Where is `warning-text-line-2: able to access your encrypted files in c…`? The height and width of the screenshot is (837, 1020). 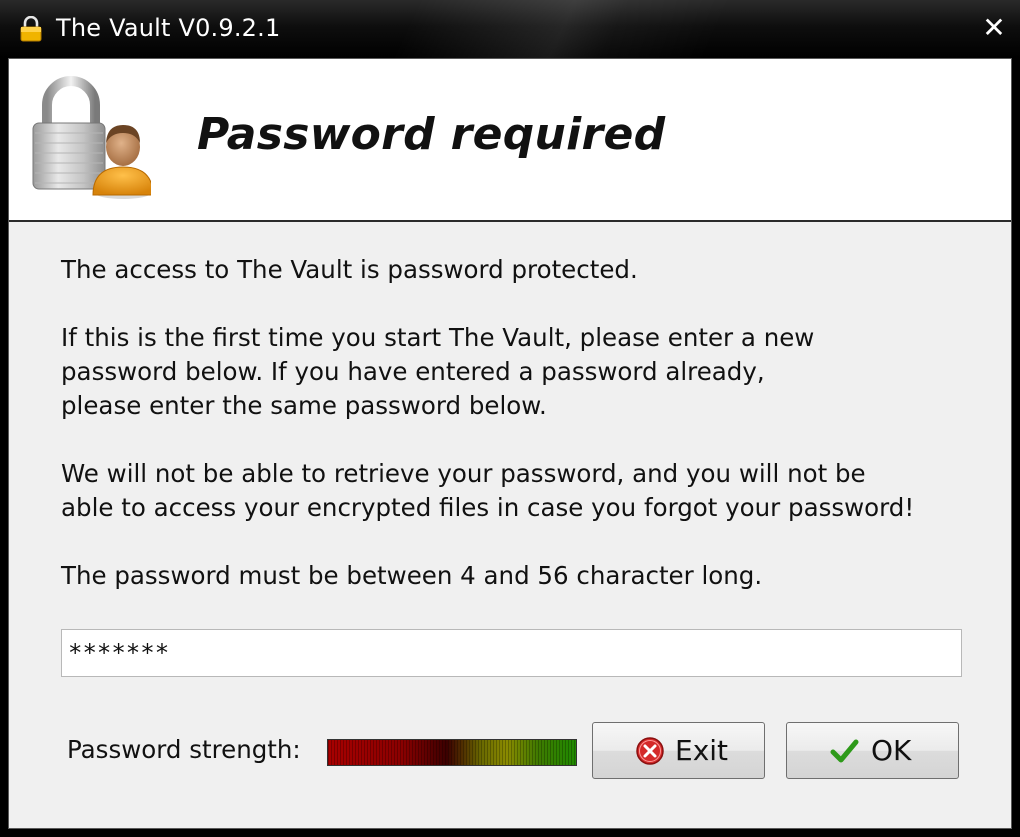 warning-text-line-2: able to access your encrypted files in c… is located at coordinates (488, 507).